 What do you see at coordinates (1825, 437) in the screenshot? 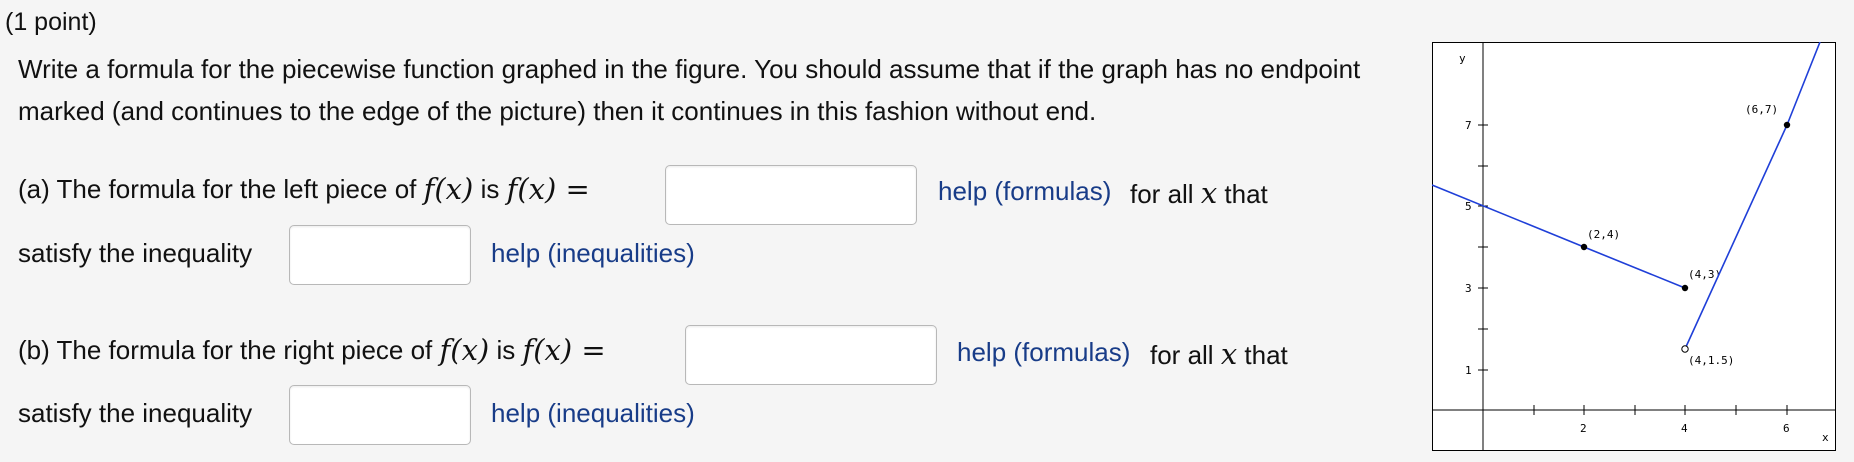
I see `x-axis-label: x` at bounding box center [1825, 437].